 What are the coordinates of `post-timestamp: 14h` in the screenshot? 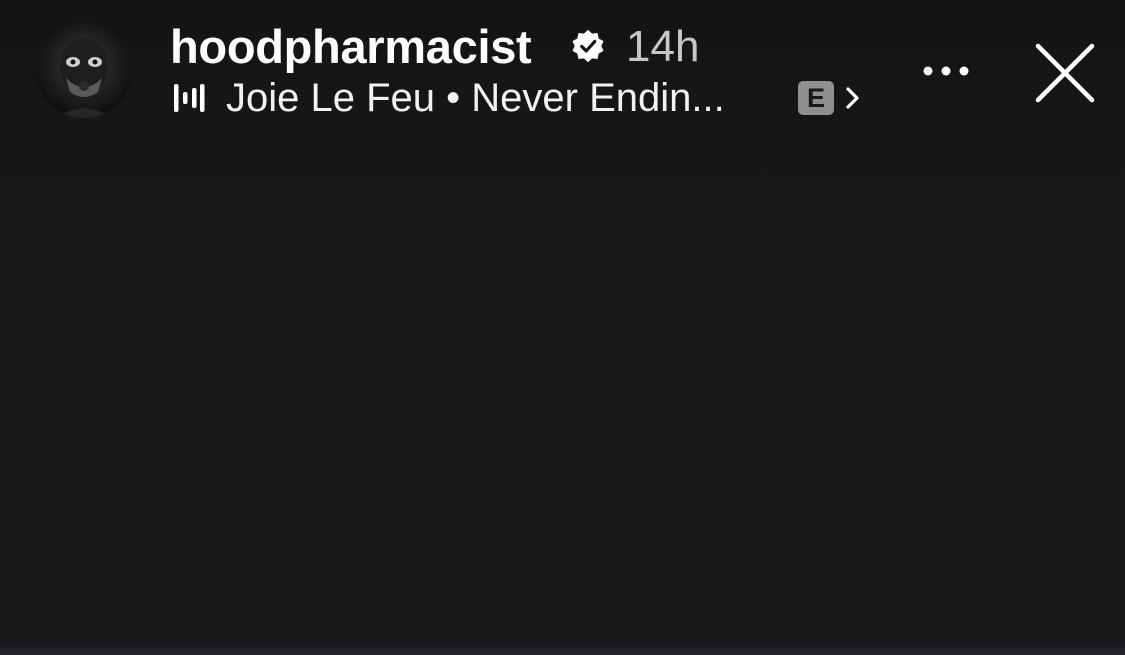 It's located at (663, 46).